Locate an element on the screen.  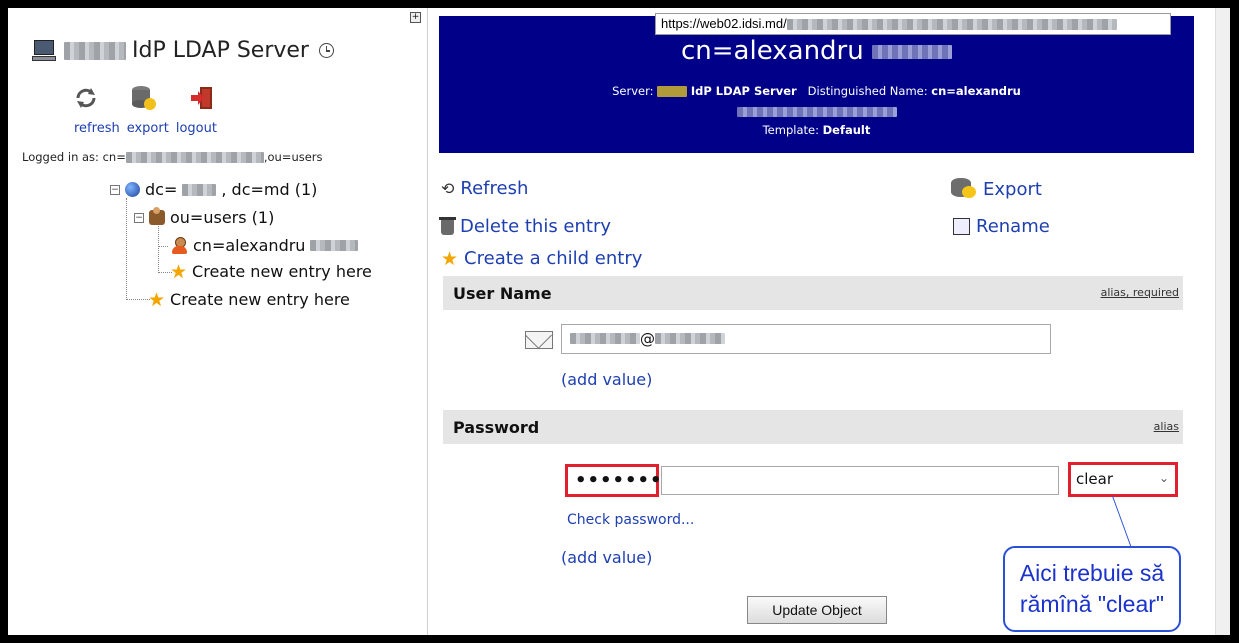
tree-user-node: cn=alexandru is located at coordinates (264, 245).